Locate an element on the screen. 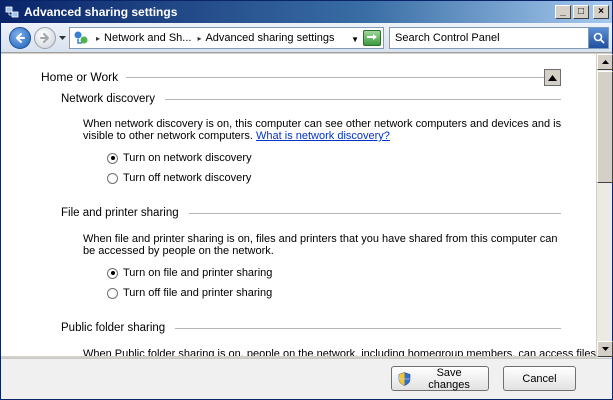 This screenshot has width=613, height=400. collapse-button is located at coordinates (552, 77).